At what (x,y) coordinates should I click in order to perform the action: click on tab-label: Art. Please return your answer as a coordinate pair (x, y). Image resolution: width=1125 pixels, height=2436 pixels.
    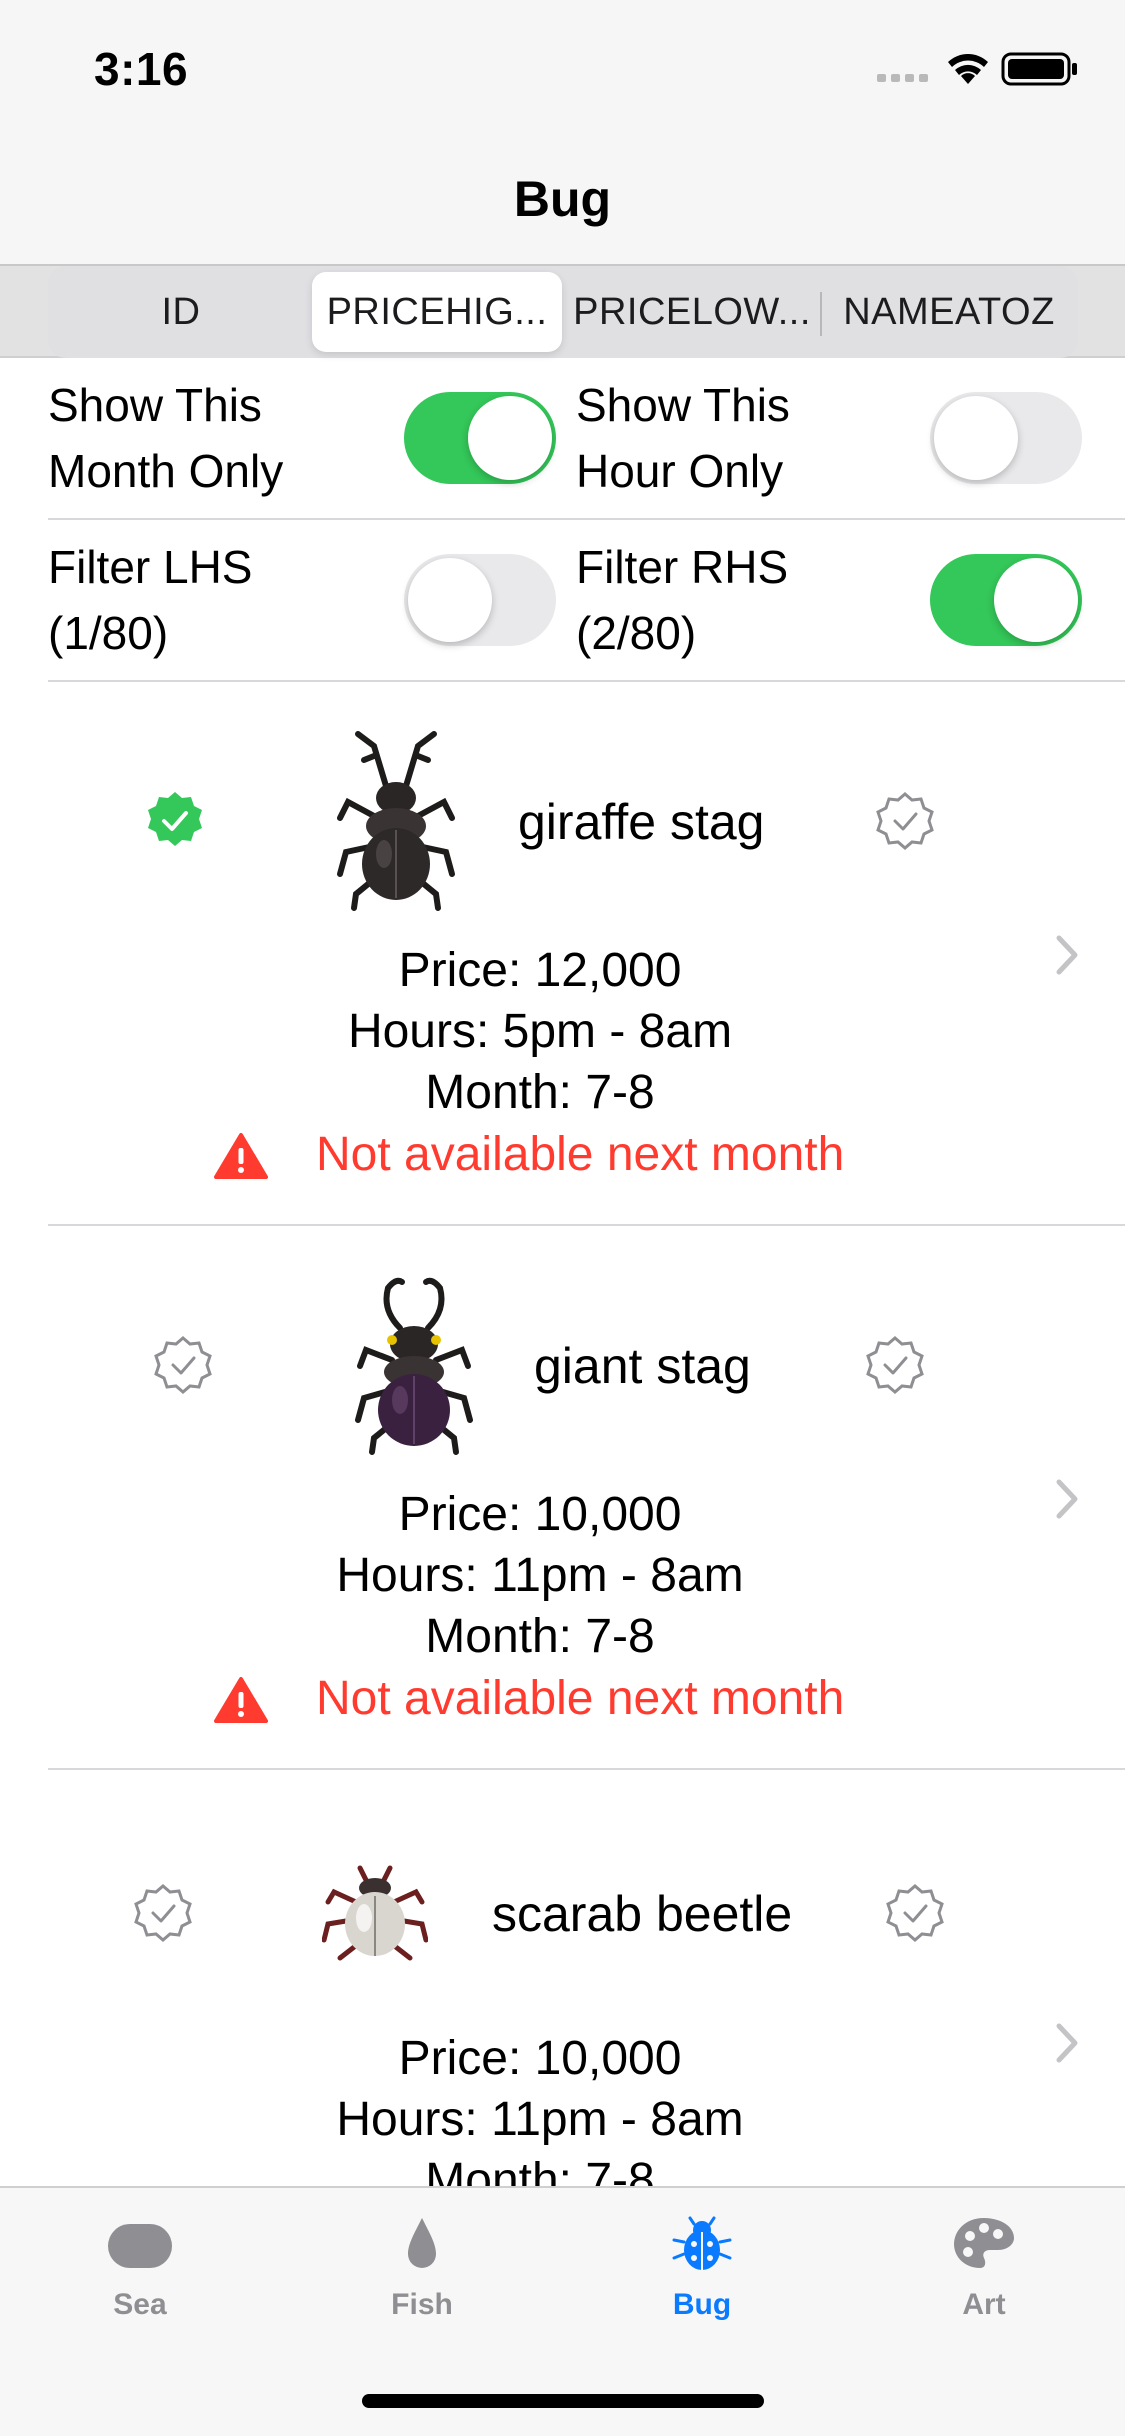
    Looking at the image, I should click on (984, 2304).